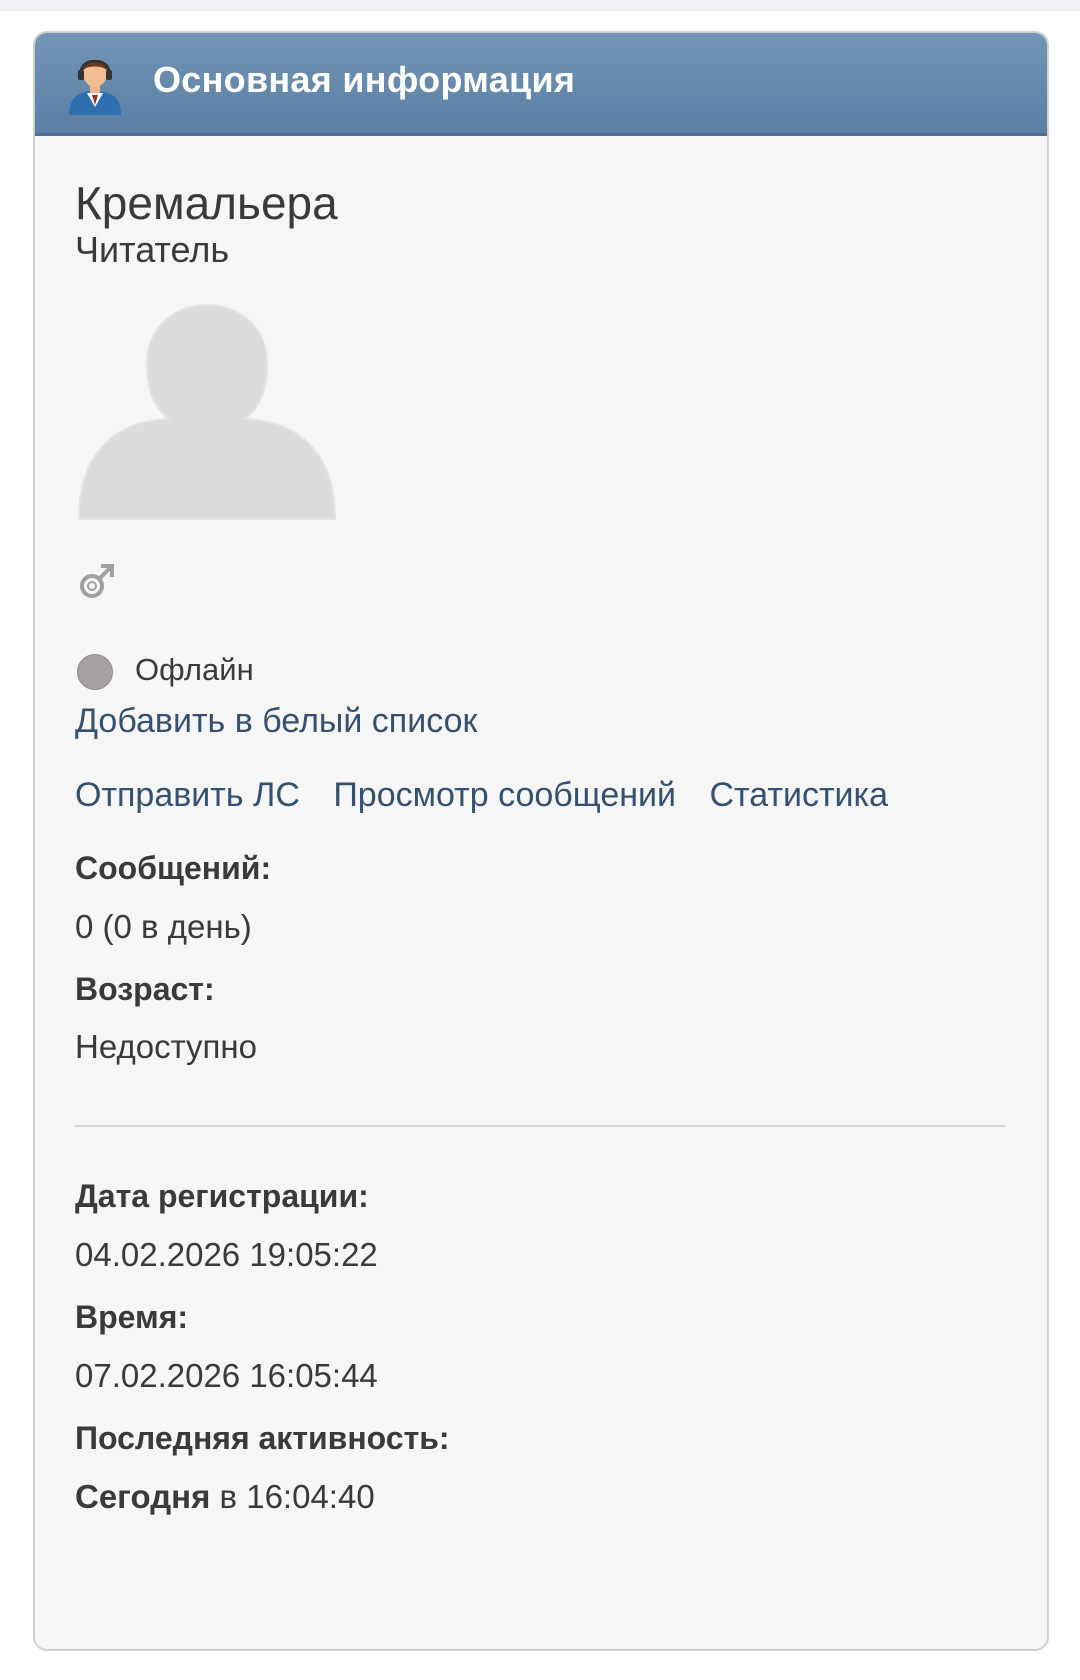  What do you see at coordinates (173, 868) in the screenshot?
I see `posts-label: Сообщений:` at bounding box center [173, 868].